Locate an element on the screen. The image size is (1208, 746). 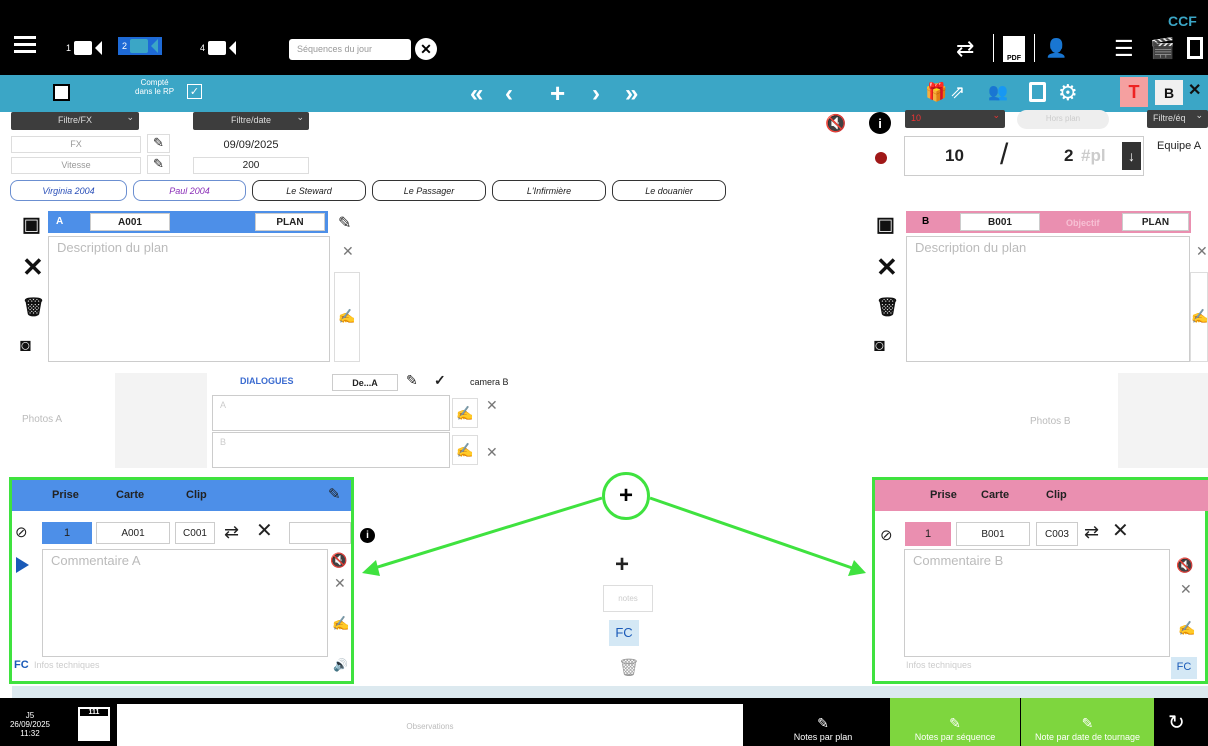
character-chip: Le Steward is located at coordinates (309, 190).